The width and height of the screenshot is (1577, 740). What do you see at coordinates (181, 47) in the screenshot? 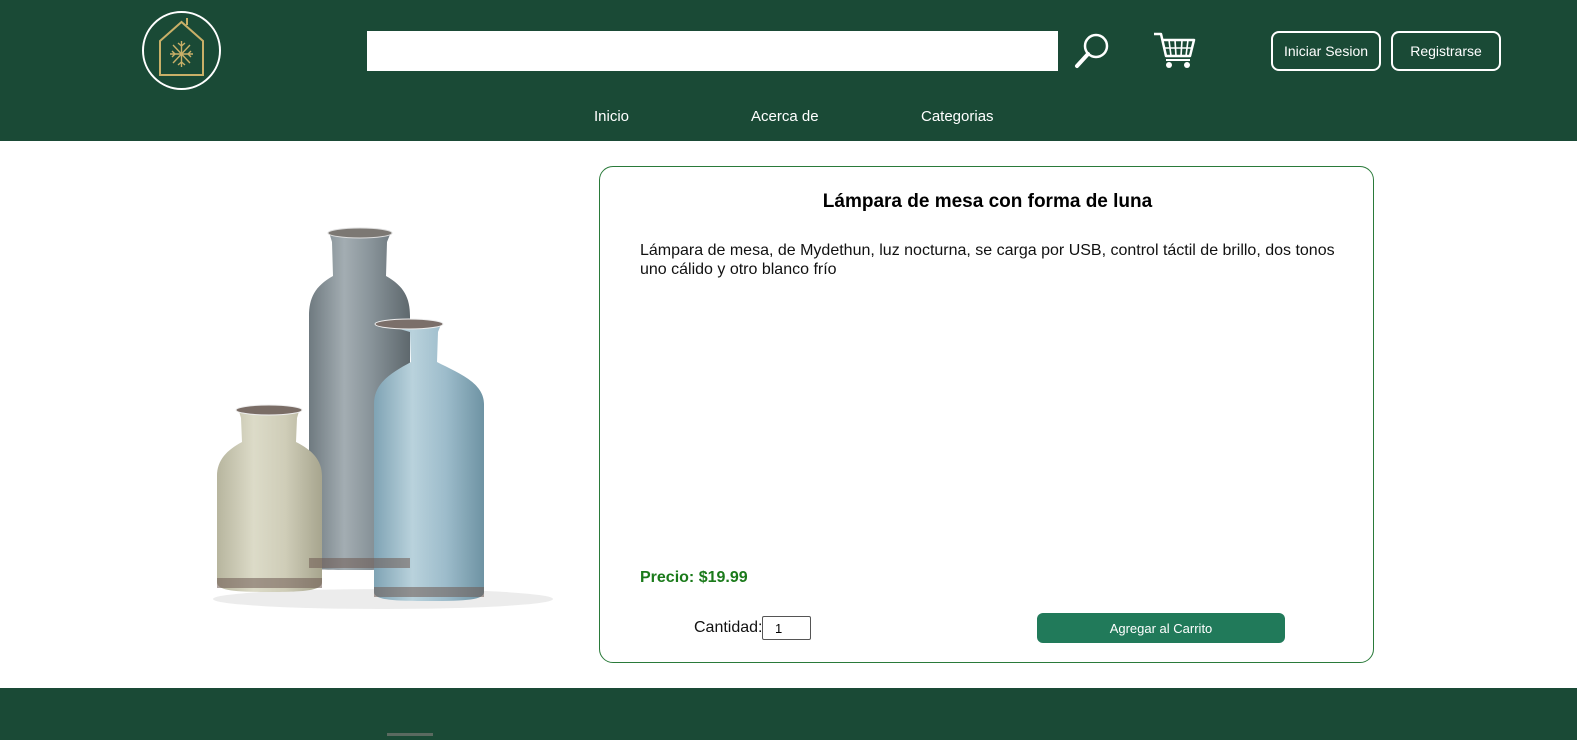
I see `house-snowflake-logo-icon` at bounding box center [181, 47].